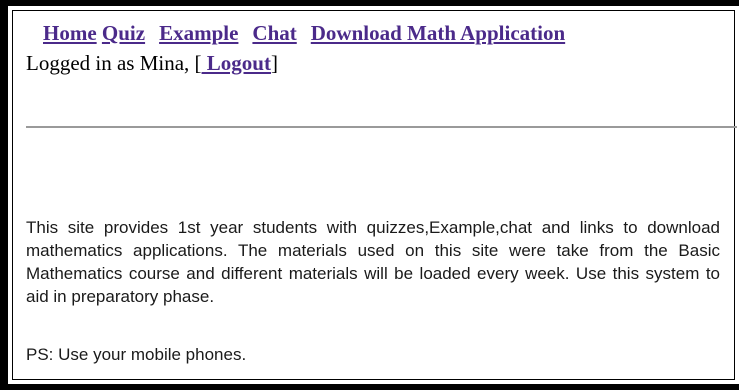  Describe the element at coordinates (198, 33) in the screenshot. I see `nav-link-example: Example` at that location.